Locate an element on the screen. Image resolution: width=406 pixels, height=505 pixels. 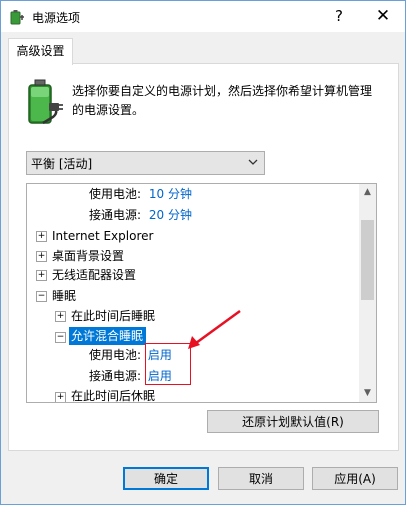
tree-item-desktop-background: 桌面背景设置 is located at coordinates (88, 256).